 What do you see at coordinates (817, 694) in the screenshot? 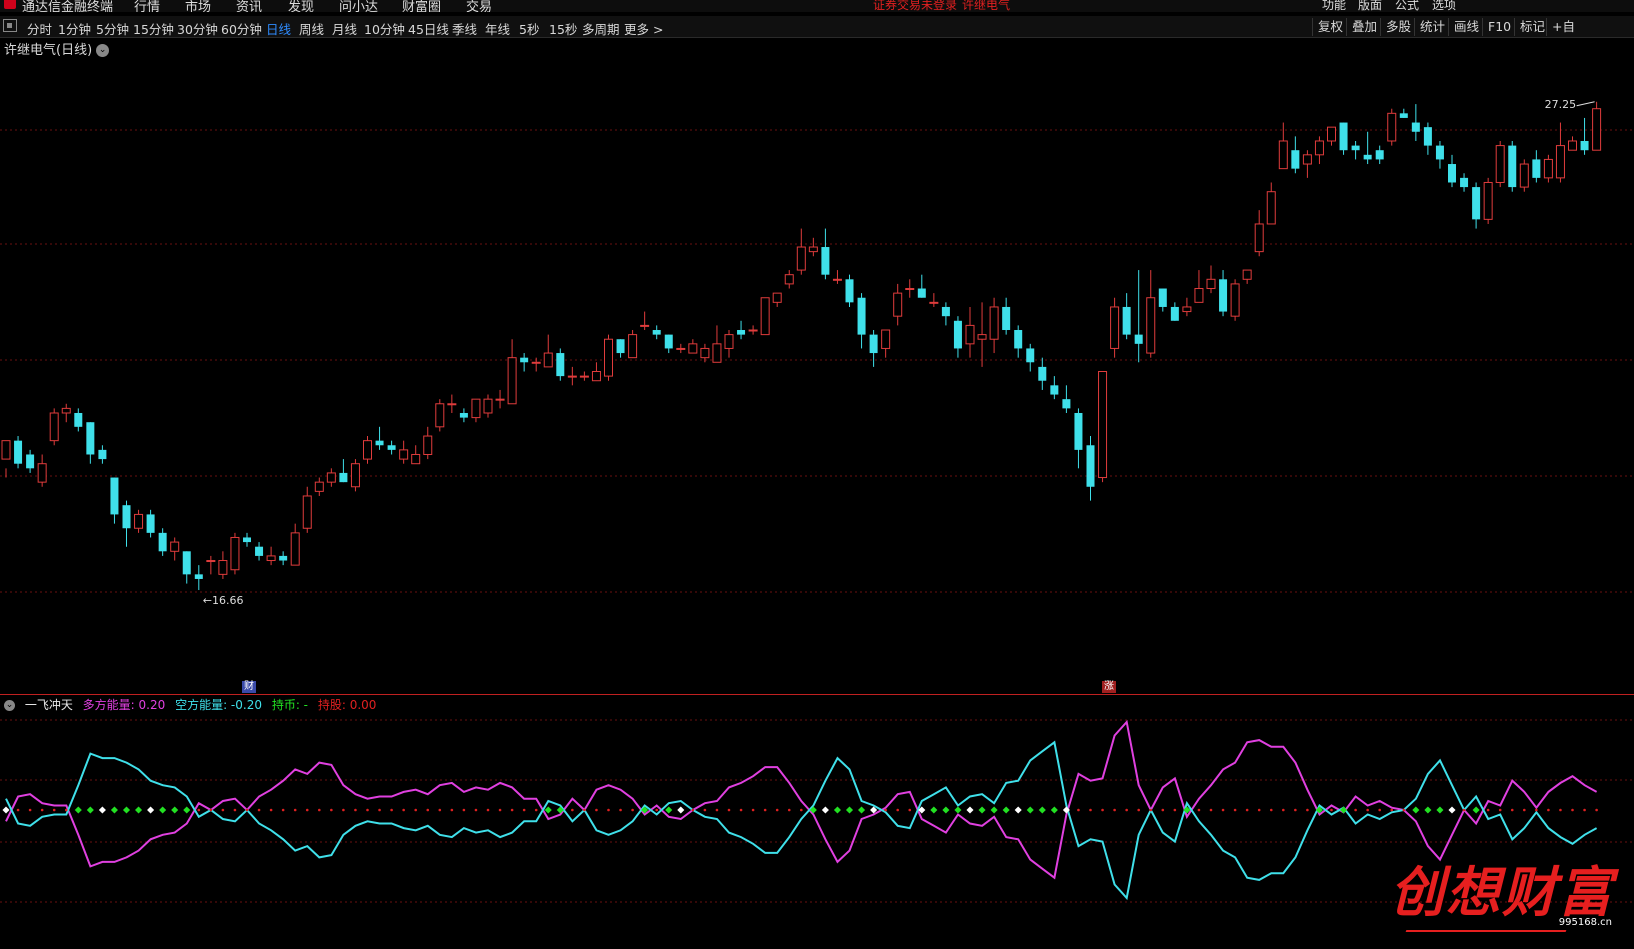
I see `pane-divider` at bounding box center [817, 694].